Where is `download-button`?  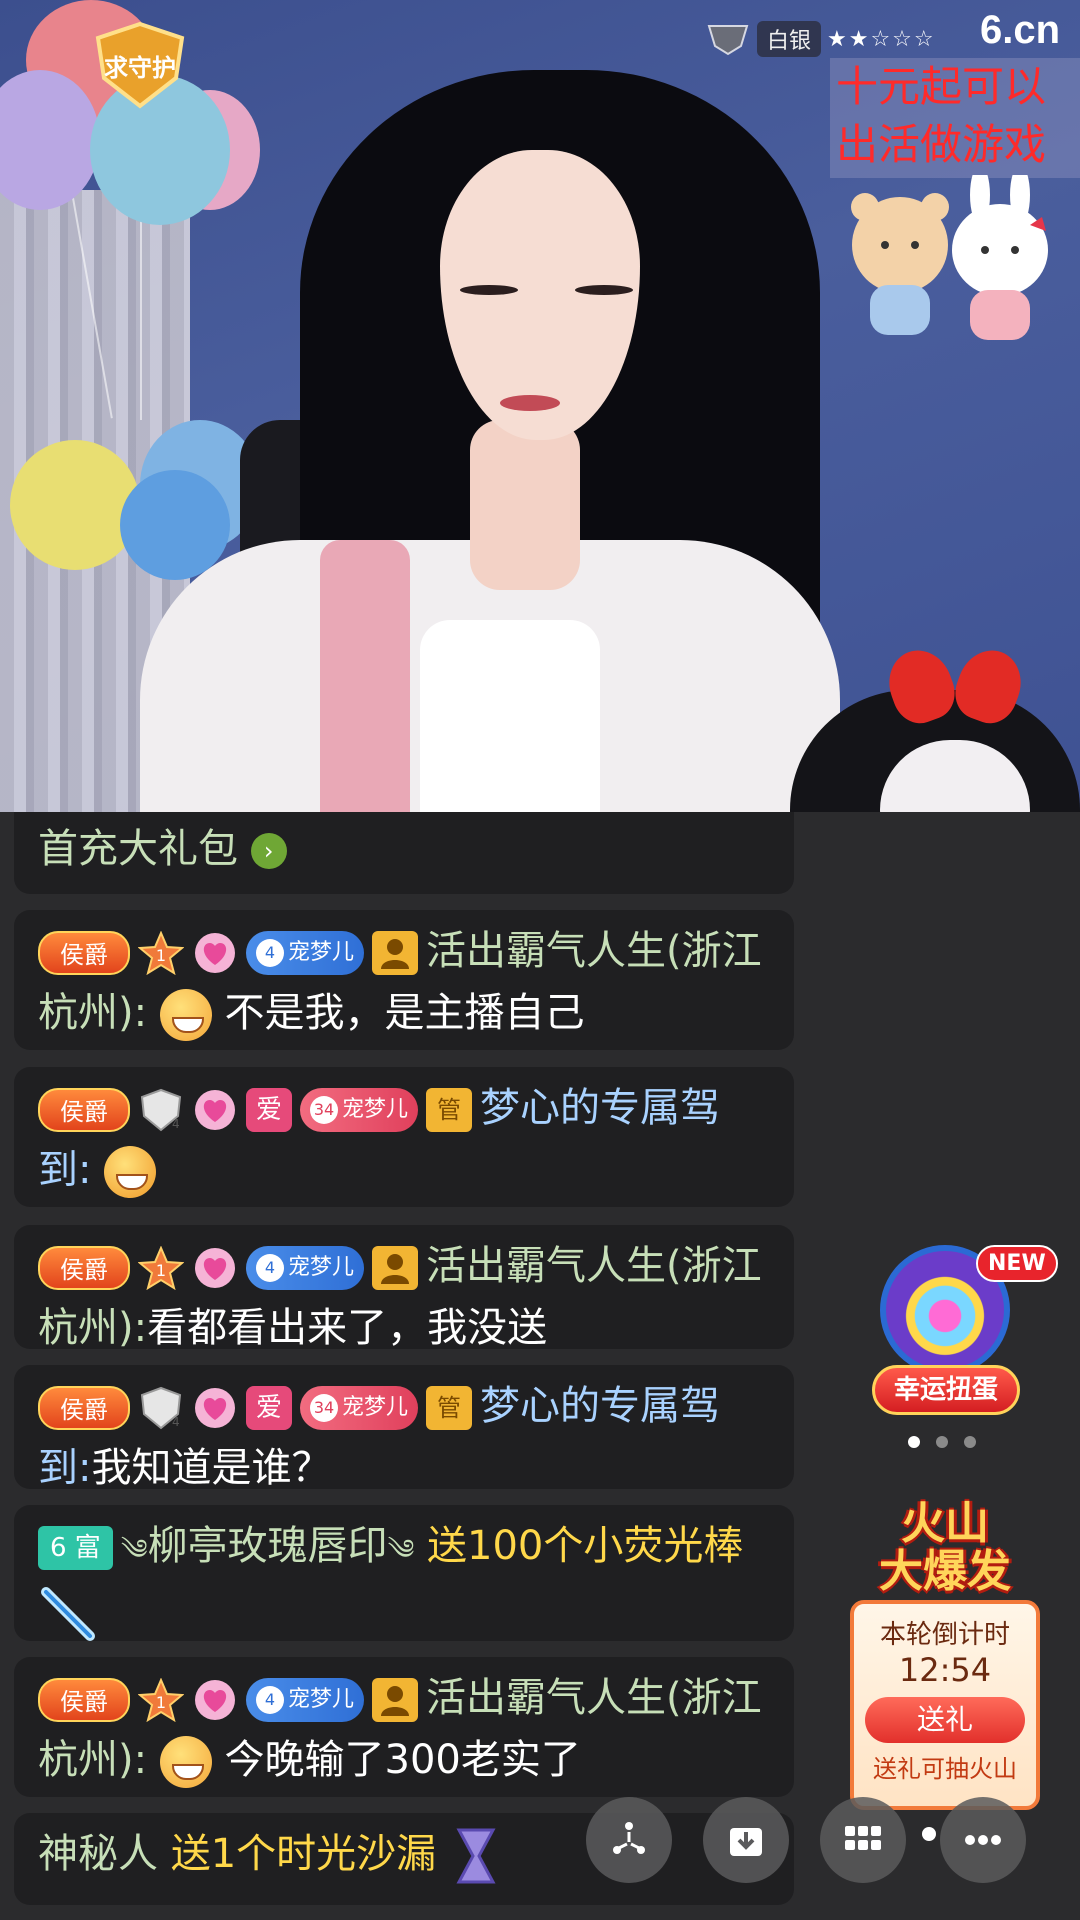
download-button is located at coordinates (746, 1840).